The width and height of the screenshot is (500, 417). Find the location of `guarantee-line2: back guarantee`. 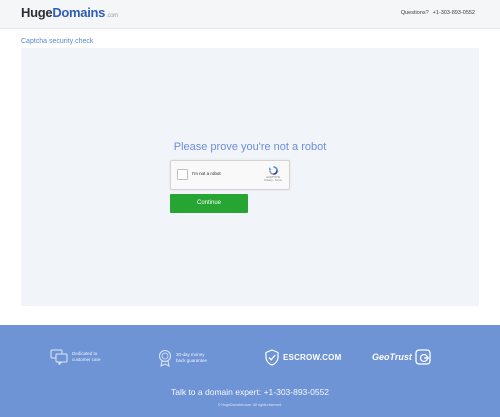

guarantee-line2: back guarantee is located at coordinates (192, 360).